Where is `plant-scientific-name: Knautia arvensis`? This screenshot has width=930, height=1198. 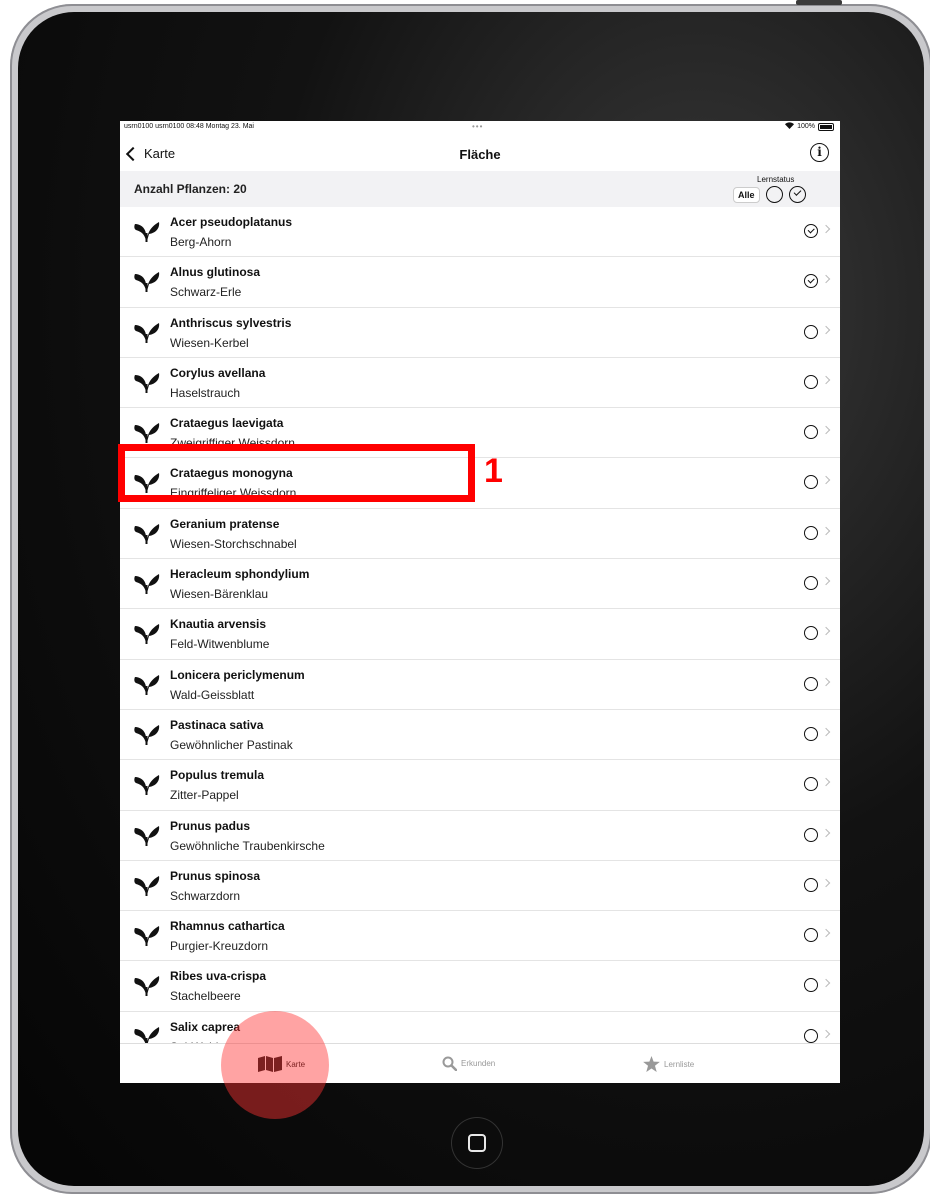
plant-scientific-name: Knautia arvensis is located at coordinates (218, 624).